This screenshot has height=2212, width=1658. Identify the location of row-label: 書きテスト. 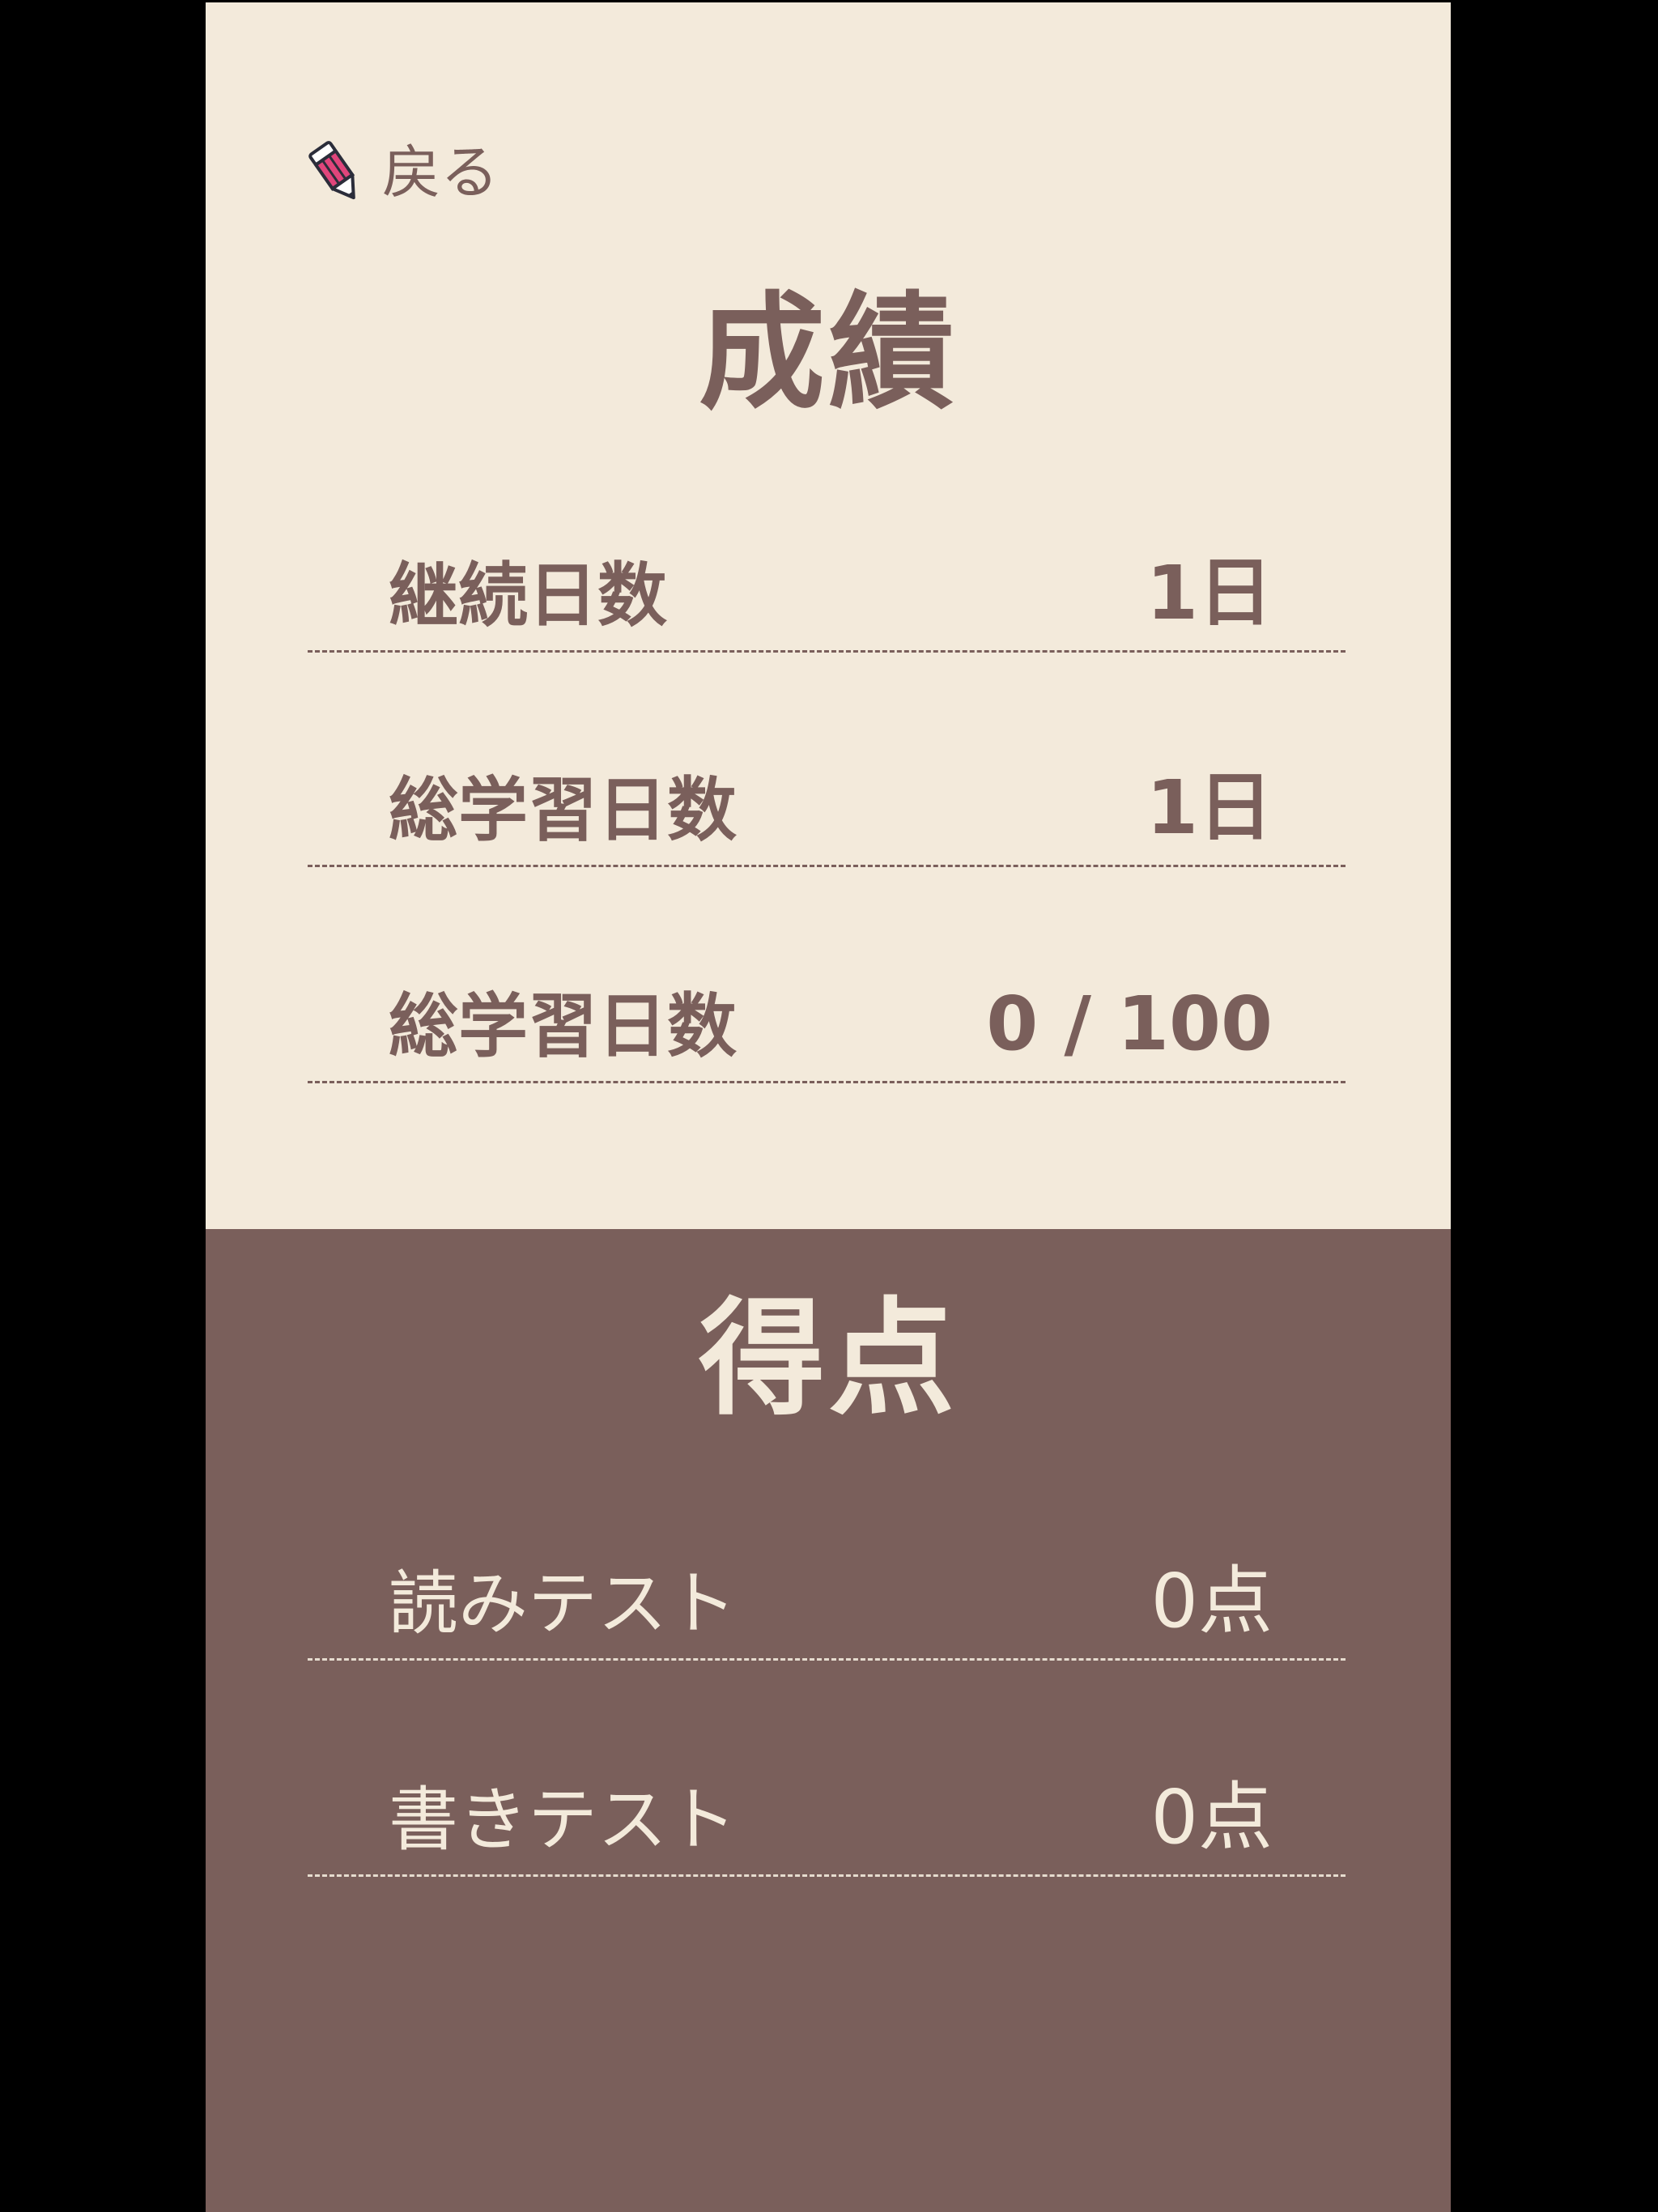
(563, 1821).